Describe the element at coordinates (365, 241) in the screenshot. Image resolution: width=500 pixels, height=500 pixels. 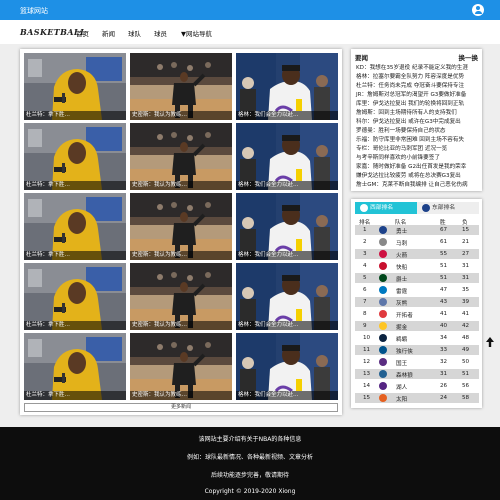
I see `team-rank: 2` at that location.